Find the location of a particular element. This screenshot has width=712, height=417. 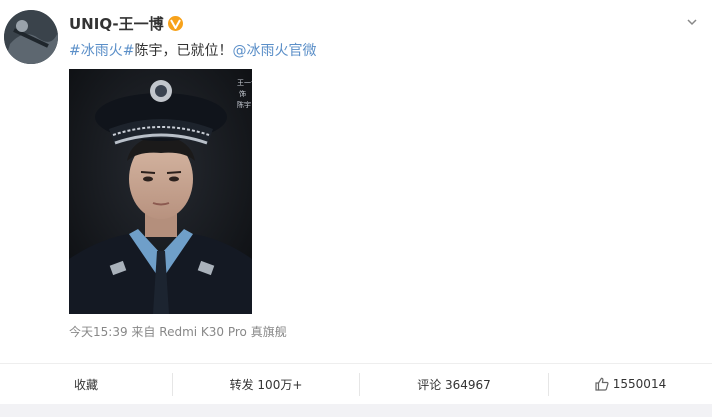

post-text: #冰雨火#陈宇，已就位！@冰雨火官微 is located at coordinates (192, 50).